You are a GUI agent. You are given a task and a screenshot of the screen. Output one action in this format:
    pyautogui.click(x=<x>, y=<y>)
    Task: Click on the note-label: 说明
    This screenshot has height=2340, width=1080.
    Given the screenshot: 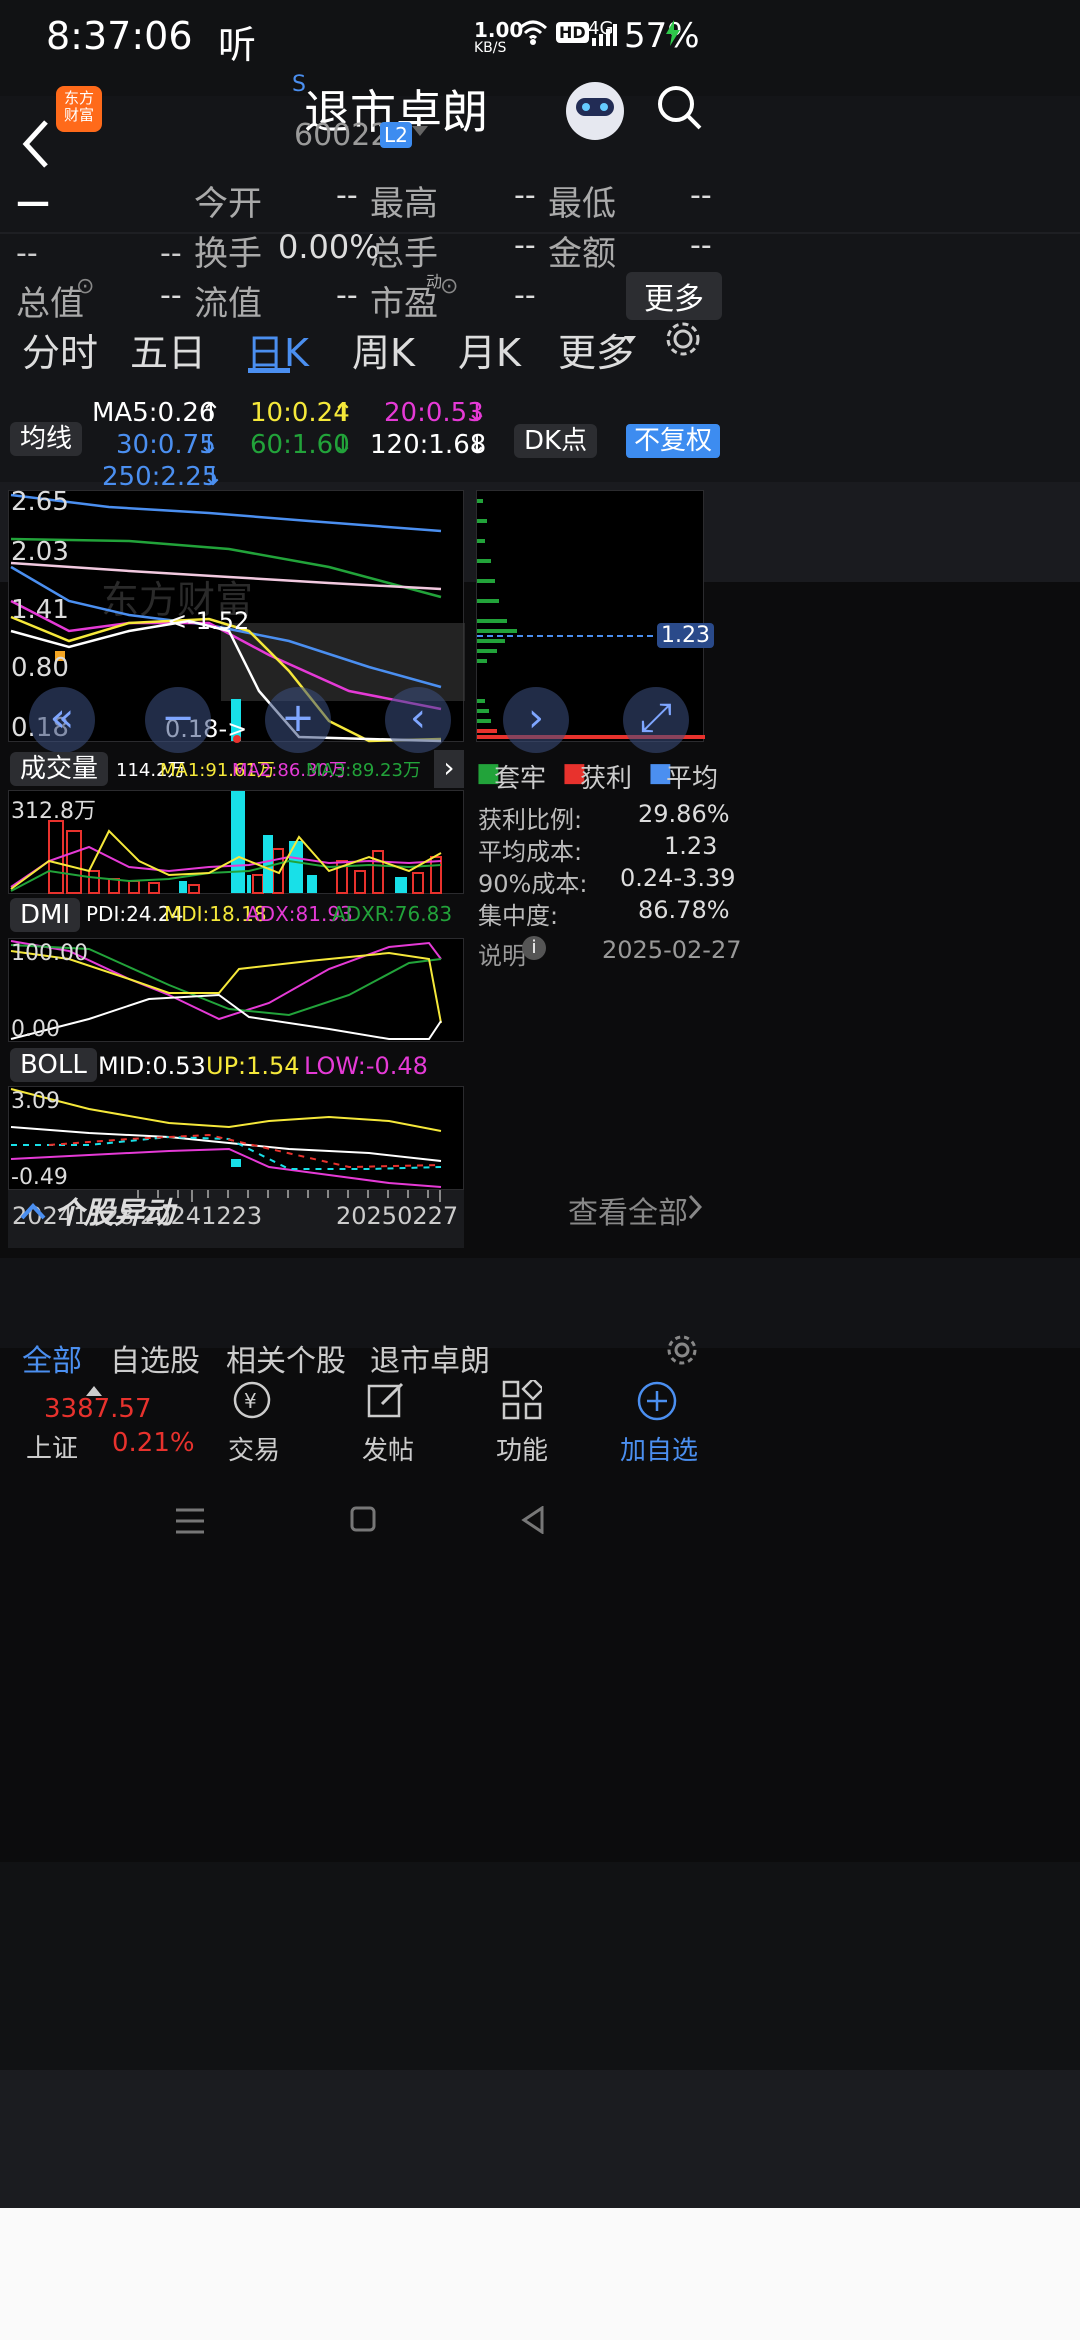 What is the action you would take?
    pyautogui.click(x=502, y=953)
    